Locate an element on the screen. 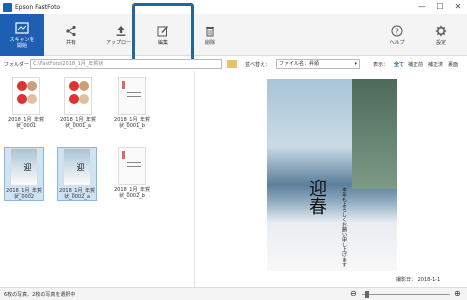 This screenshot has width=467, height=300. gear-icon is located at coordinates (441, 30).